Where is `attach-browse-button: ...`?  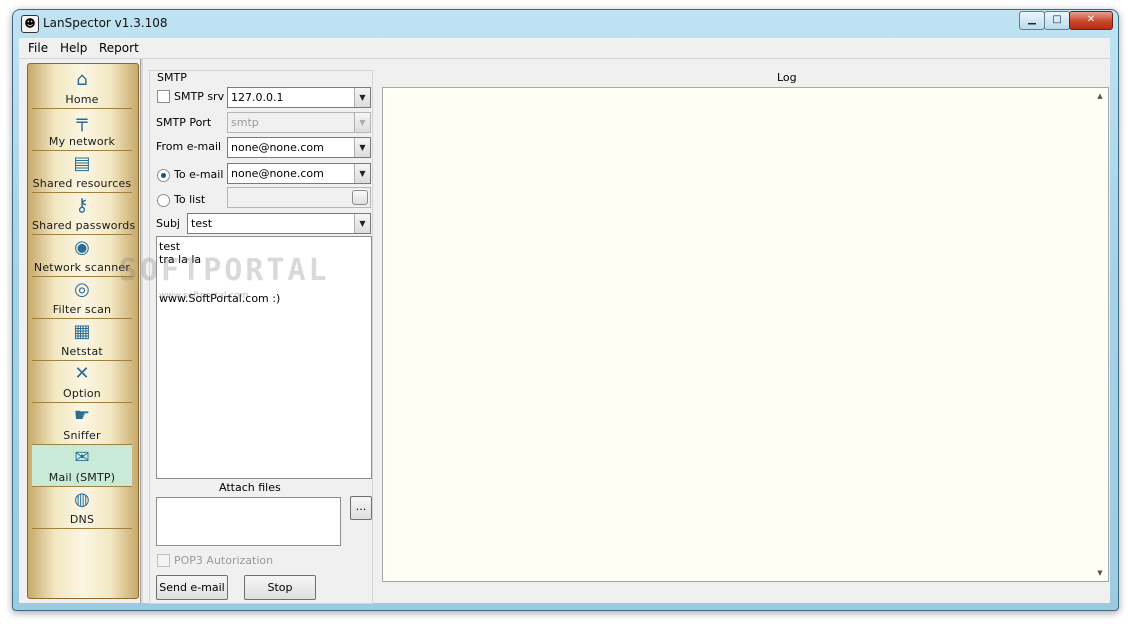
attach-browse-button: ... is located at coordinates (361, 508).